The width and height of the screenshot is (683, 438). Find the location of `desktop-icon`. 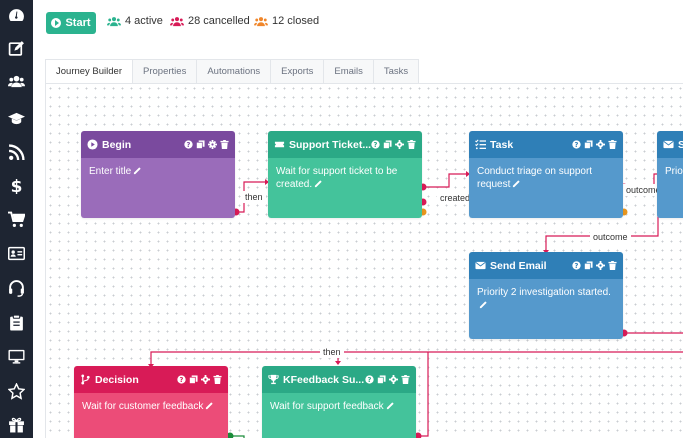

desktop-icon is located at coordinates (16, 356).